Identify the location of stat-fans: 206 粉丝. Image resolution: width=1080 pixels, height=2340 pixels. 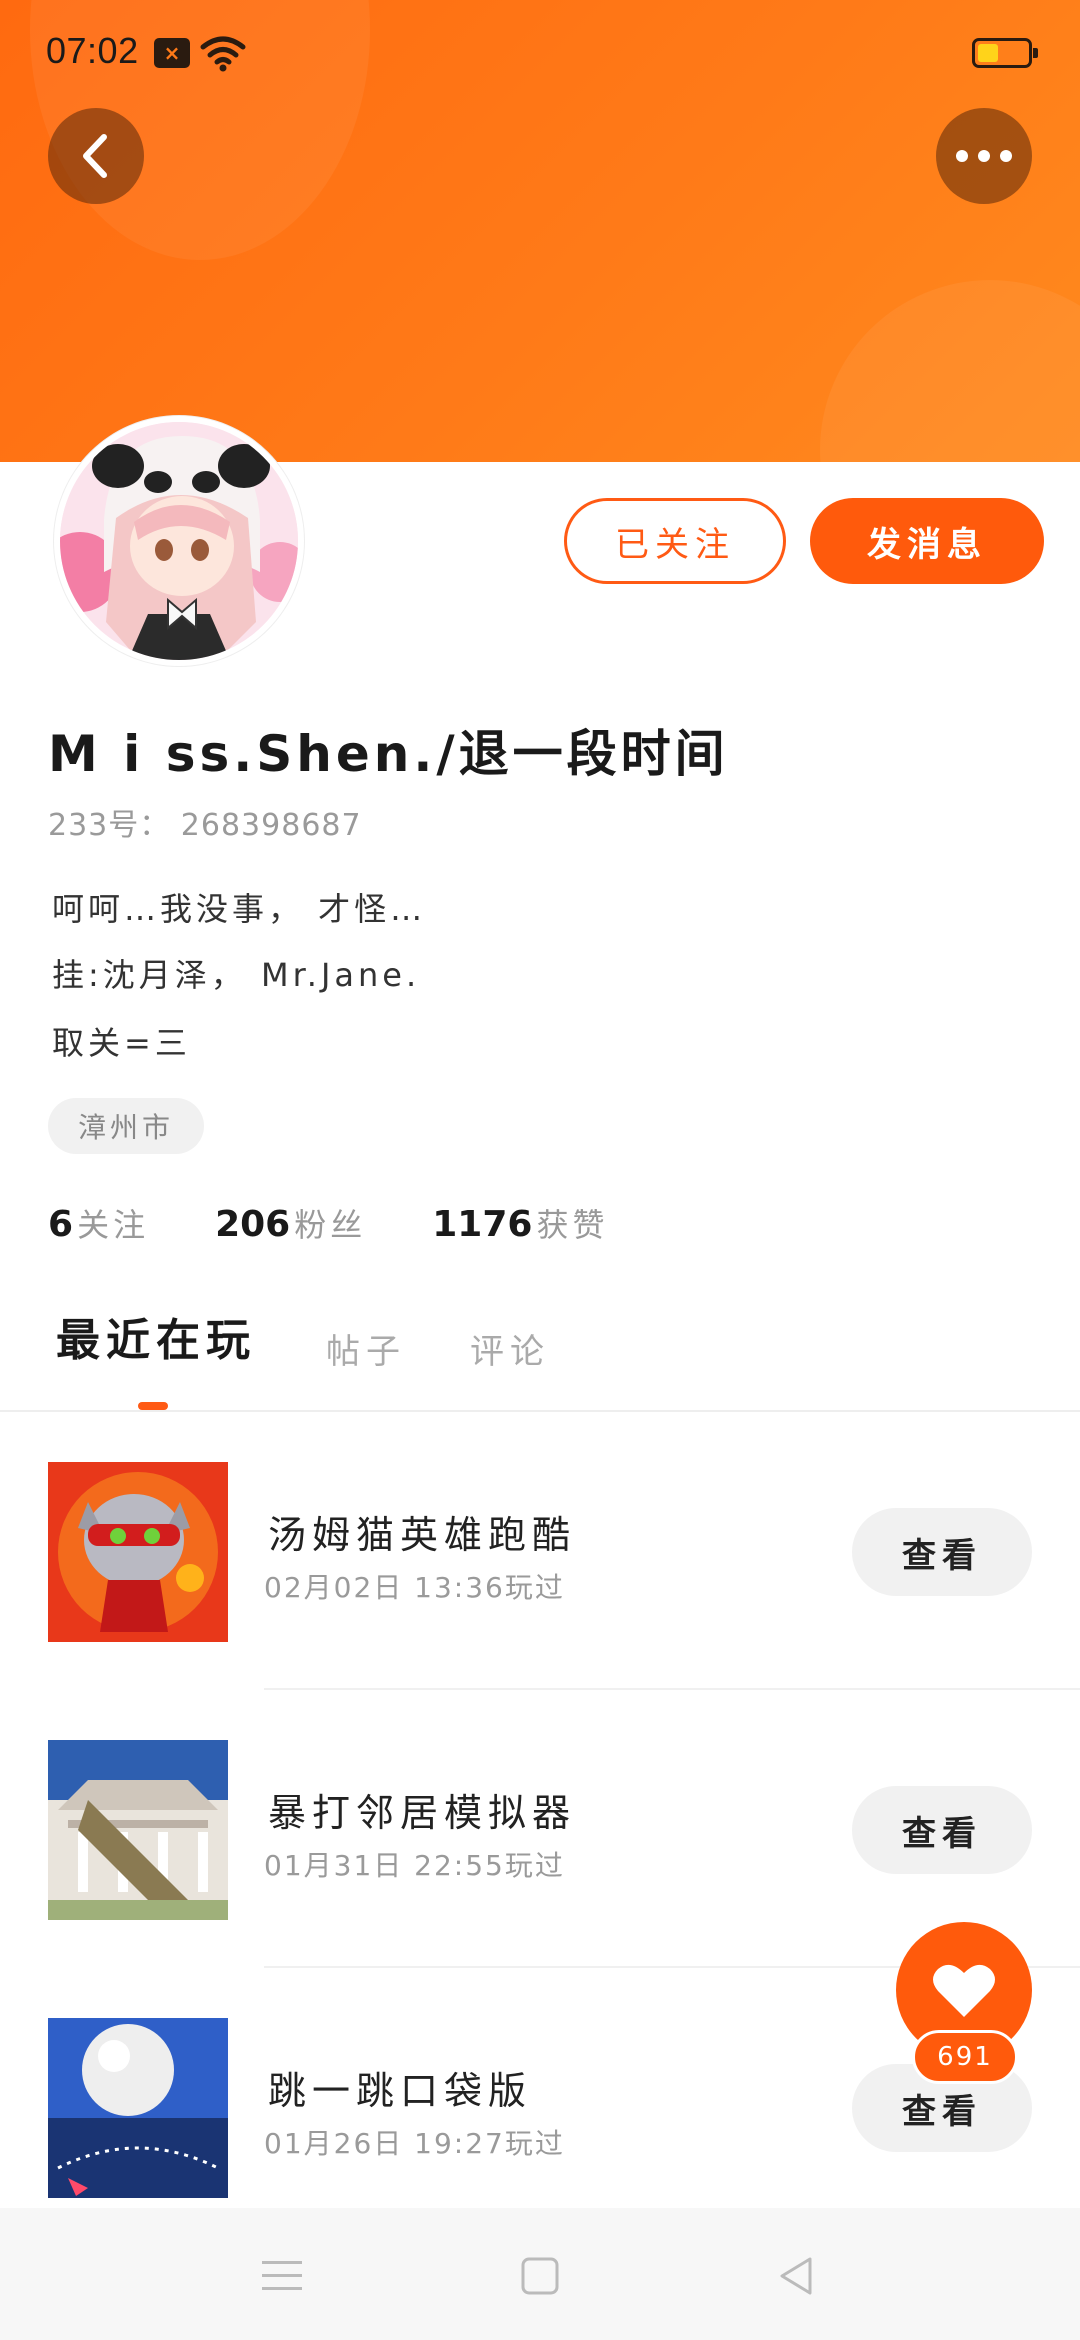
(290, 1223).